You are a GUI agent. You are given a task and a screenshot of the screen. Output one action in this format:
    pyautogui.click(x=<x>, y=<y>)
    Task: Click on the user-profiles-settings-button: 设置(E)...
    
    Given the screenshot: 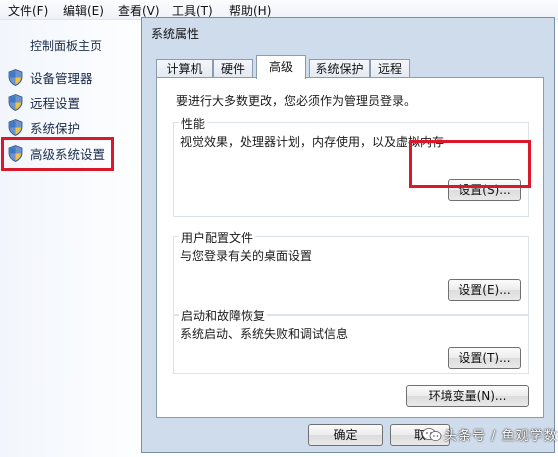 What is the action you would take?
    pyautogui.click(x=484, y=290)
    